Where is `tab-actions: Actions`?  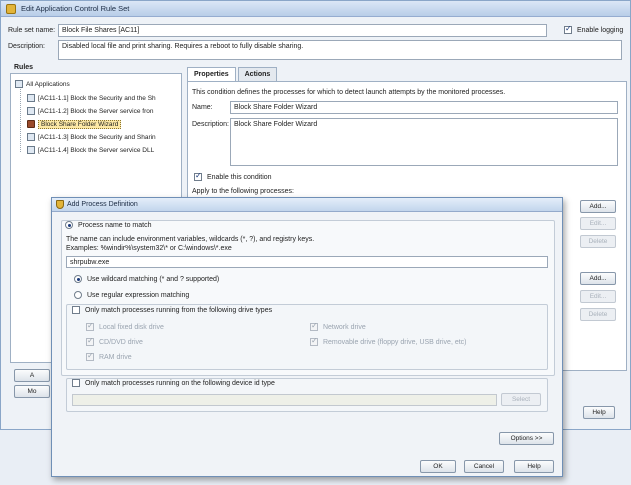 tab-actions: Actions is located at coordinates (257, 74).